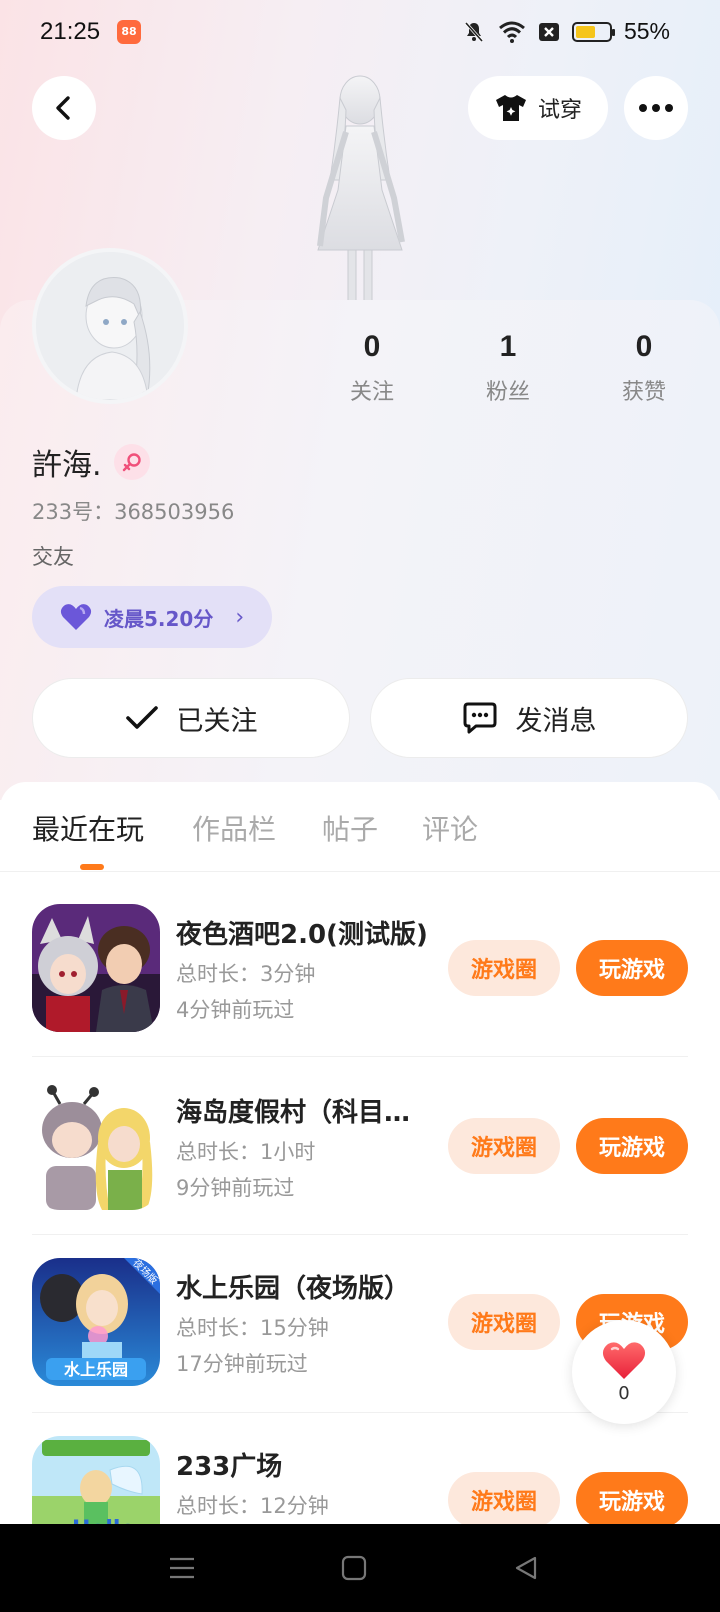 Image resolution: width=720 pixels, height=1612 pixels. What do you see at coordinates (141, 717) in the screenshot?
I see `checkmark-icon` at bounding box center [141, 717].